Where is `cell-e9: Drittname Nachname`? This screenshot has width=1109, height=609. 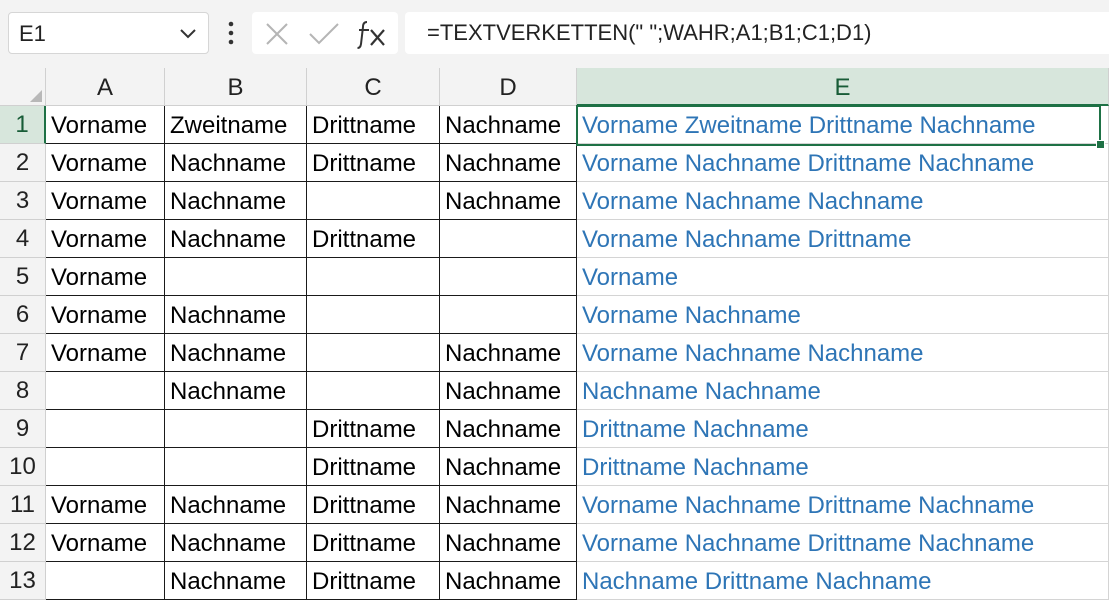
cell-e9: Drittname Nachname is located at coordinates (843, 429).